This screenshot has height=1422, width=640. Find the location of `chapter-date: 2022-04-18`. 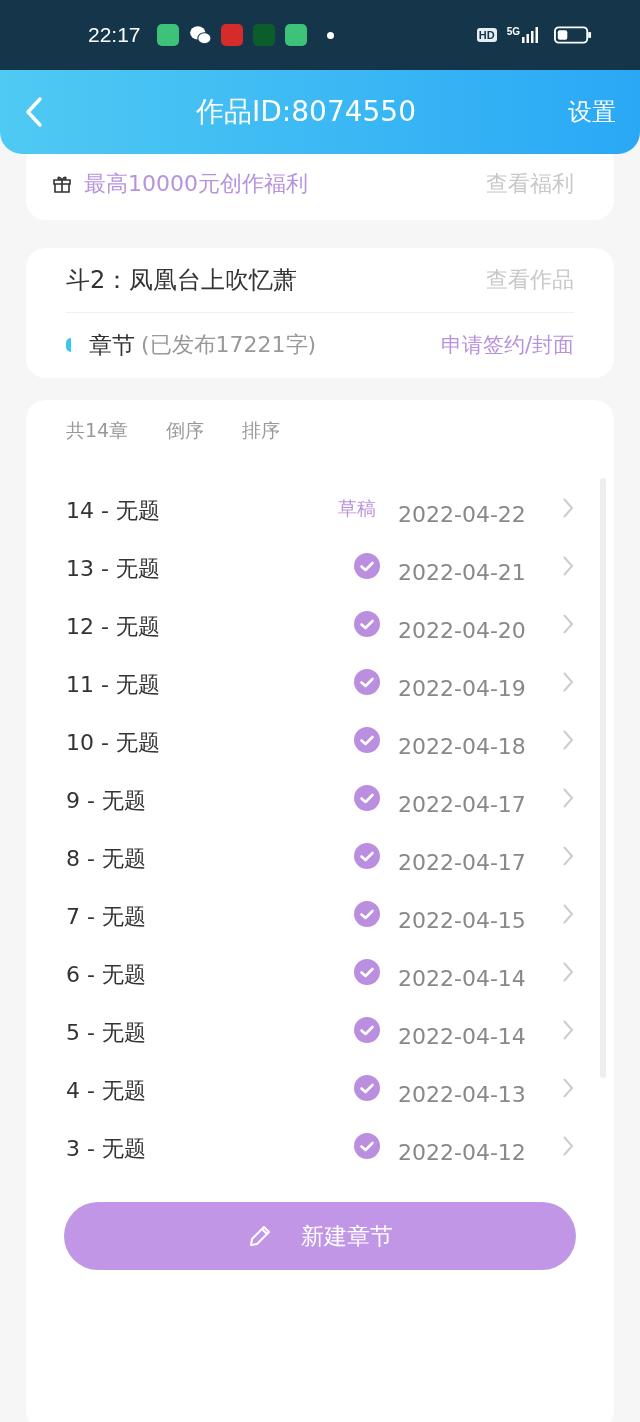

chapter-date: 2022-04-18 is located at coordinates (462, 746).